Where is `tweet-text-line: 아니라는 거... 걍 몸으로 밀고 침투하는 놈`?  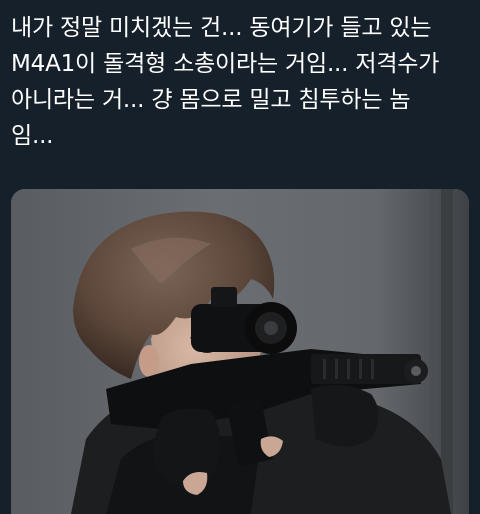 tweet-text-line: 아니라는 거... 걍 몸으로 밀고 침투하는 놈 is located at coordinates (211, 100).